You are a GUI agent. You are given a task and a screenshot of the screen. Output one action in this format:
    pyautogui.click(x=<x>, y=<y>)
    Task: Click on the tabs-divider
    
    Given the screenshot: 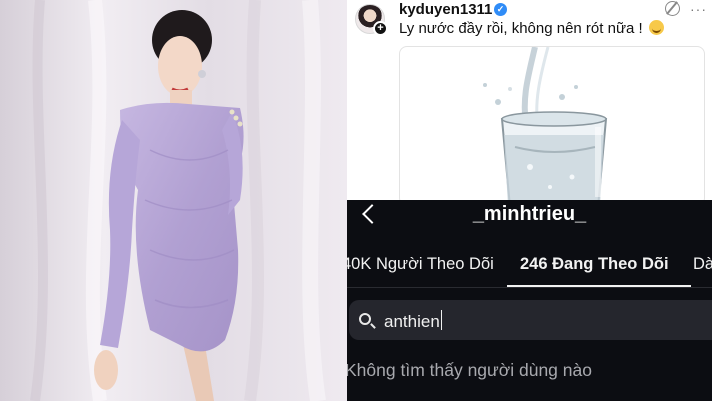 What is the action you would take?
    pyautogui.click(x=529, y=287)
    